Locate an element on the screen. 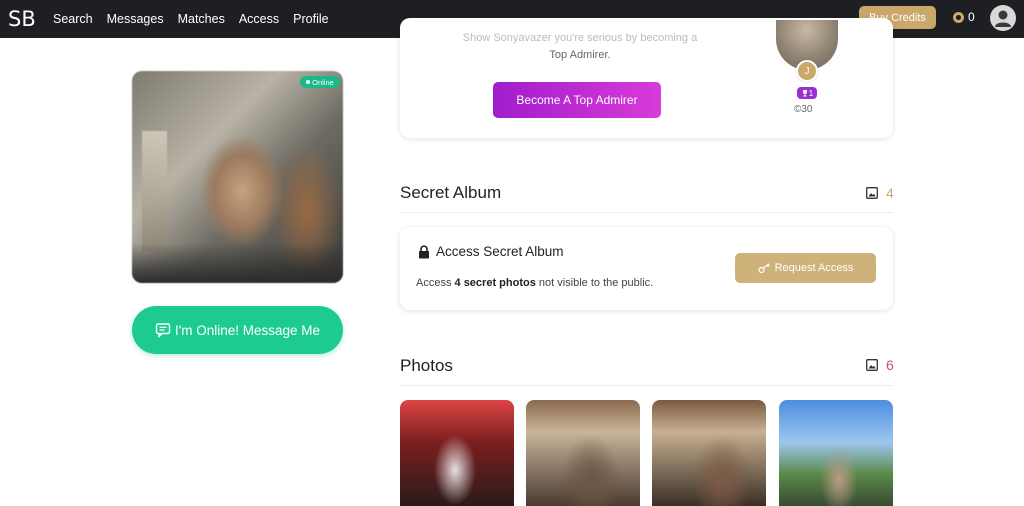 This screenshot has width=1024, height=506. become-top-admirer-button: Become A Top Admirer is located at coordinates (577, 100).